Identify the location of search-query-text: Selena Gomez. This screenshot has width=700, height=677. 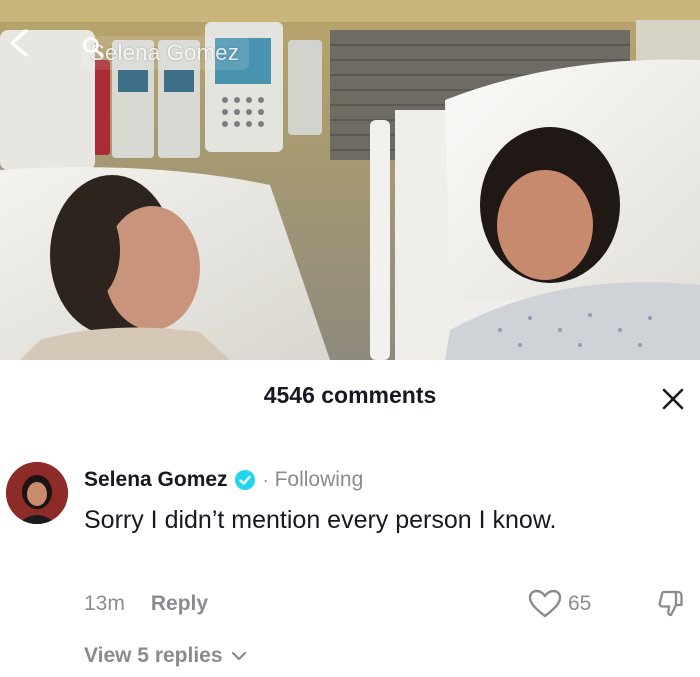
(165, 52).